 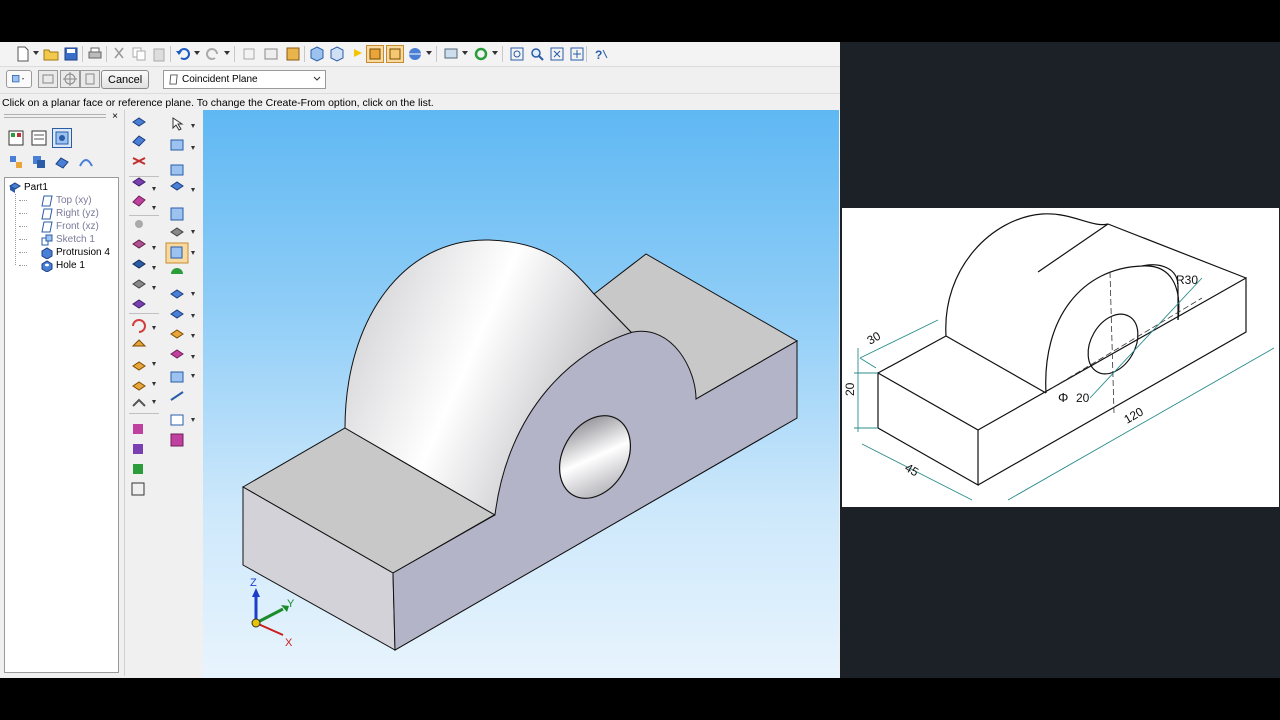 What do you see at coordinates (39, 162) in the screenshot?
I see `assembly-icon` at bounding box center [39, 162].